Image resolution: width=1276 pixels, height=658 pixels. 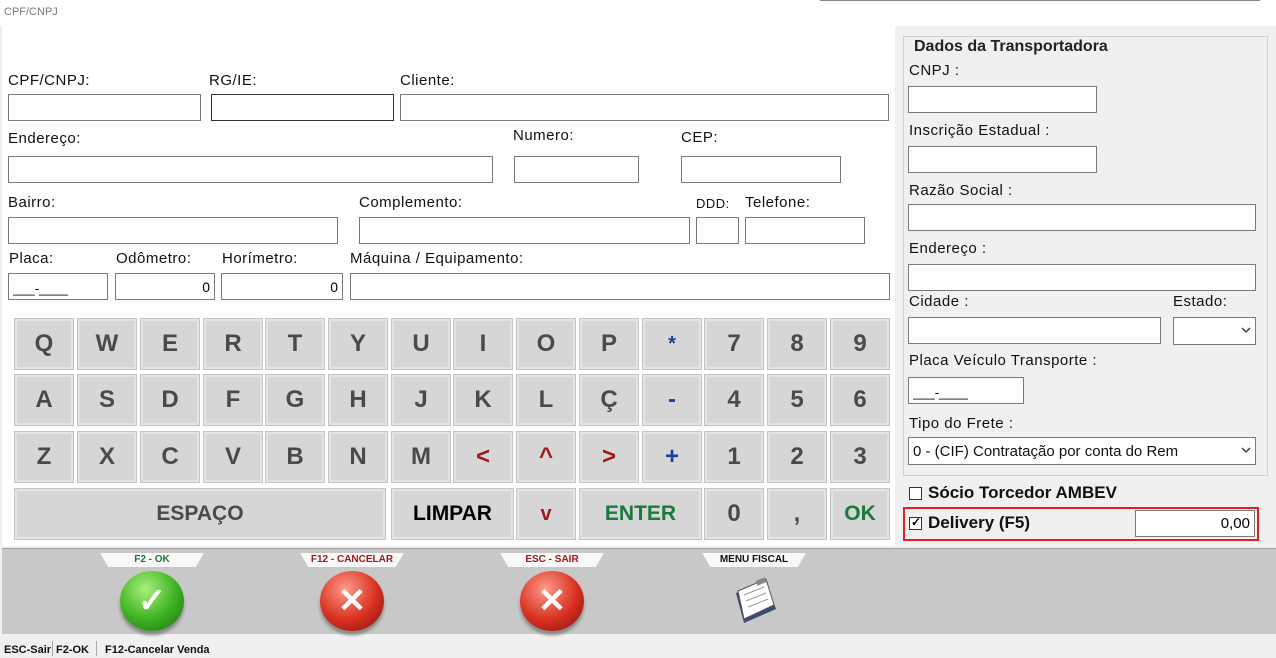 What do you see at coordinates (915, 493) in the screenshot?
I see `socio-checkbox-box` at bounding box center [915, 493].